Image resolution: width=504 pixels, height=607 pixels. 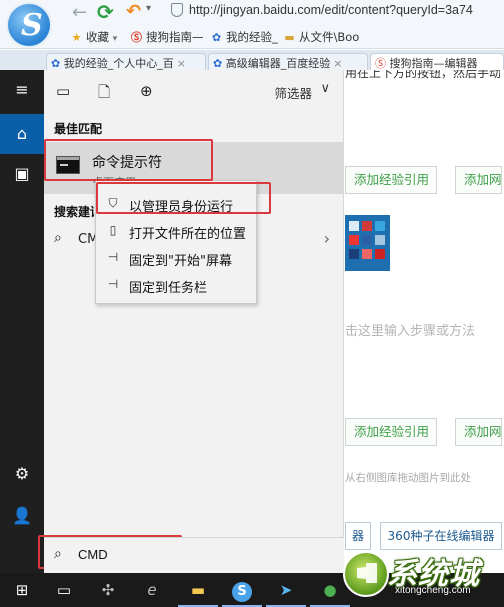 What do you see at coordinates (367, 243) in the screenshot?
I see `image-thumbnail` at bounding box center [367, 243].